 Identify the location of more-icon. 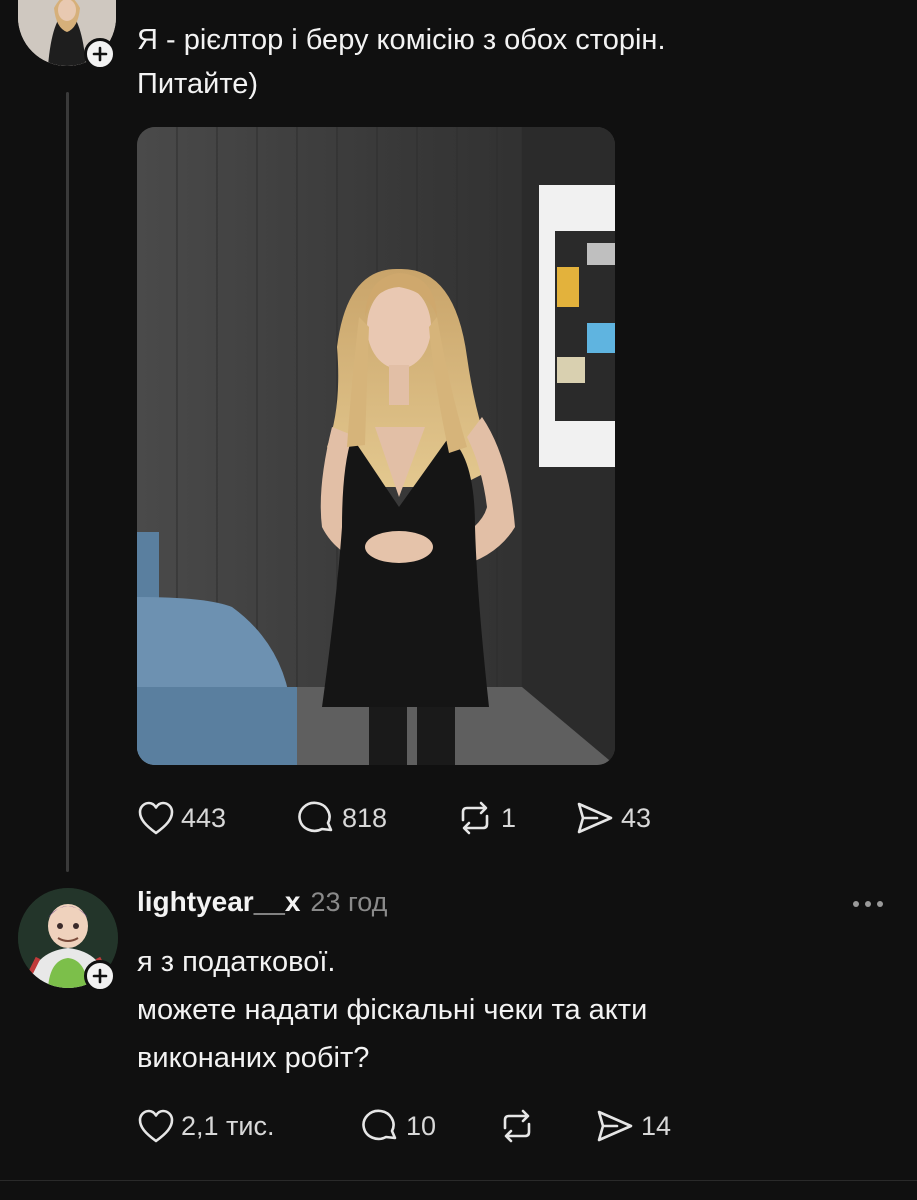
(868, 904).